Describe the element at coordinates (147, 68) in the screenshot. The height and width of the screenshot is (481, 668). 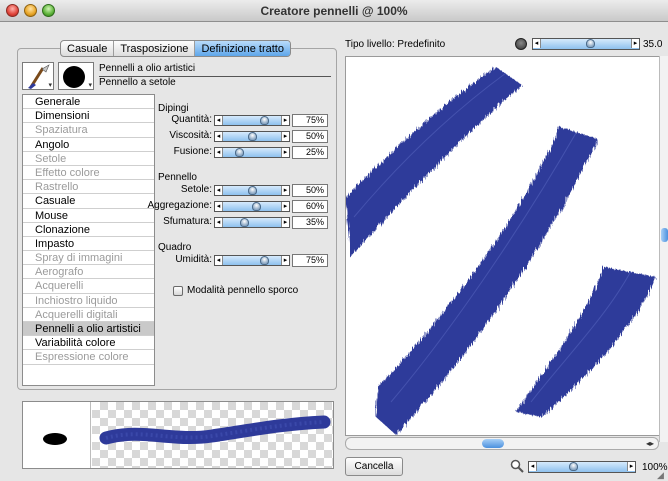
I see `brush-category-name: Pennelli a olio artistici` at that location.